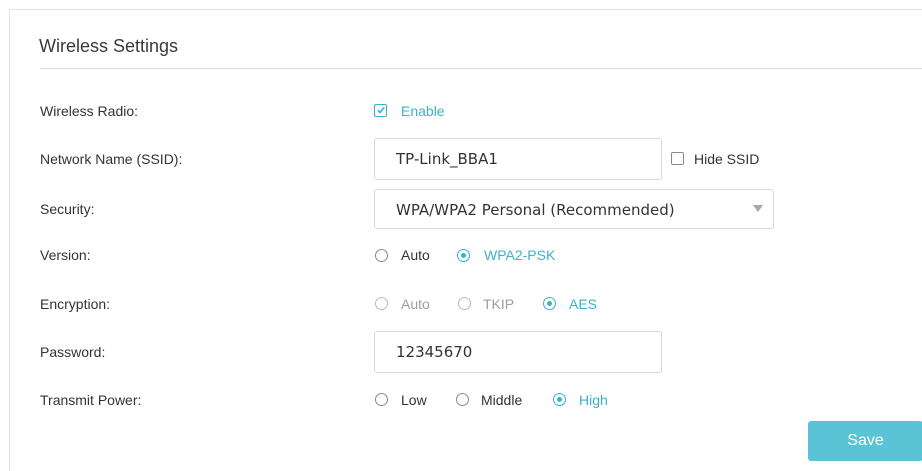 The width and height of the screenshot is (922, 471). Describe the element at coordinates (415, 255) in the screenshot. I see `version-auto-label: Auto` at that location.